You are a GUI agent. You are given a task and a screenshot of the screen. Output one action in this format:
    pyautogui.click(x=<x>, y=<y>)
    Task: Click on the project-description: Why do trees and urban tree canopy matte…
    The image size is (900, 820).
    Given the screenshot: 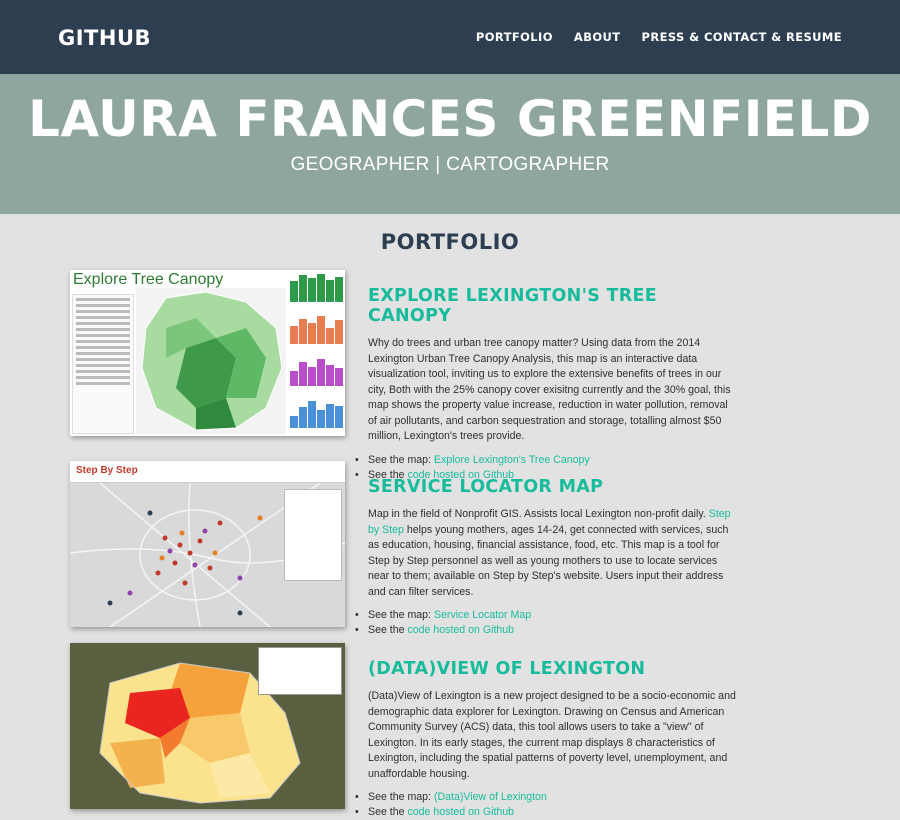 What is the action you would take?
    pyautogui.click(x=549, y=389)
    